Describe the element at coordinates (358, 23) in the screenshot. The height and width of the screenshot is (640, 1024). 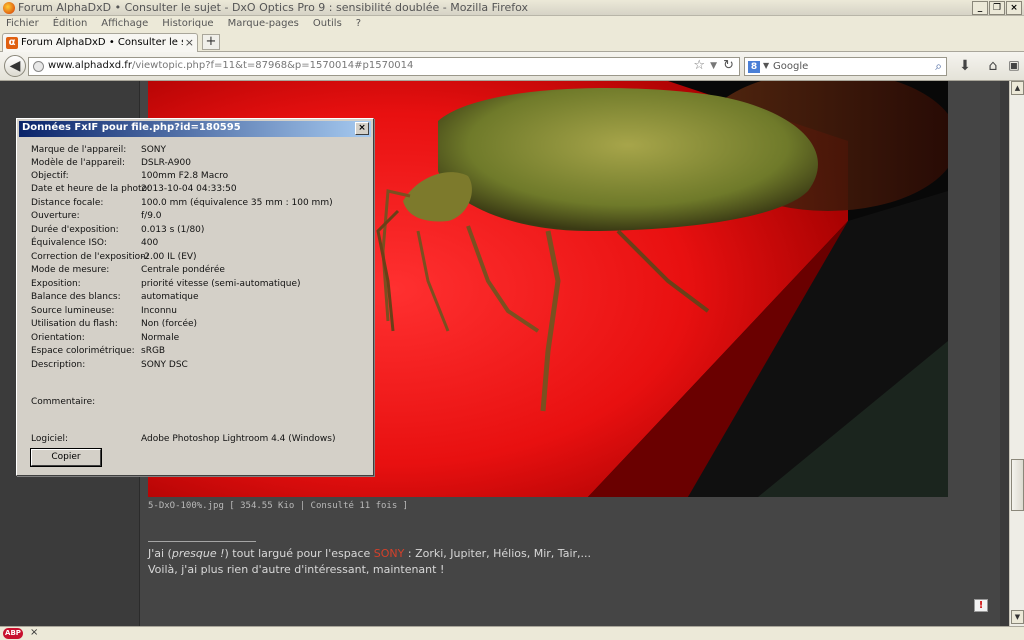
I see `menu-help: ?` at that location.